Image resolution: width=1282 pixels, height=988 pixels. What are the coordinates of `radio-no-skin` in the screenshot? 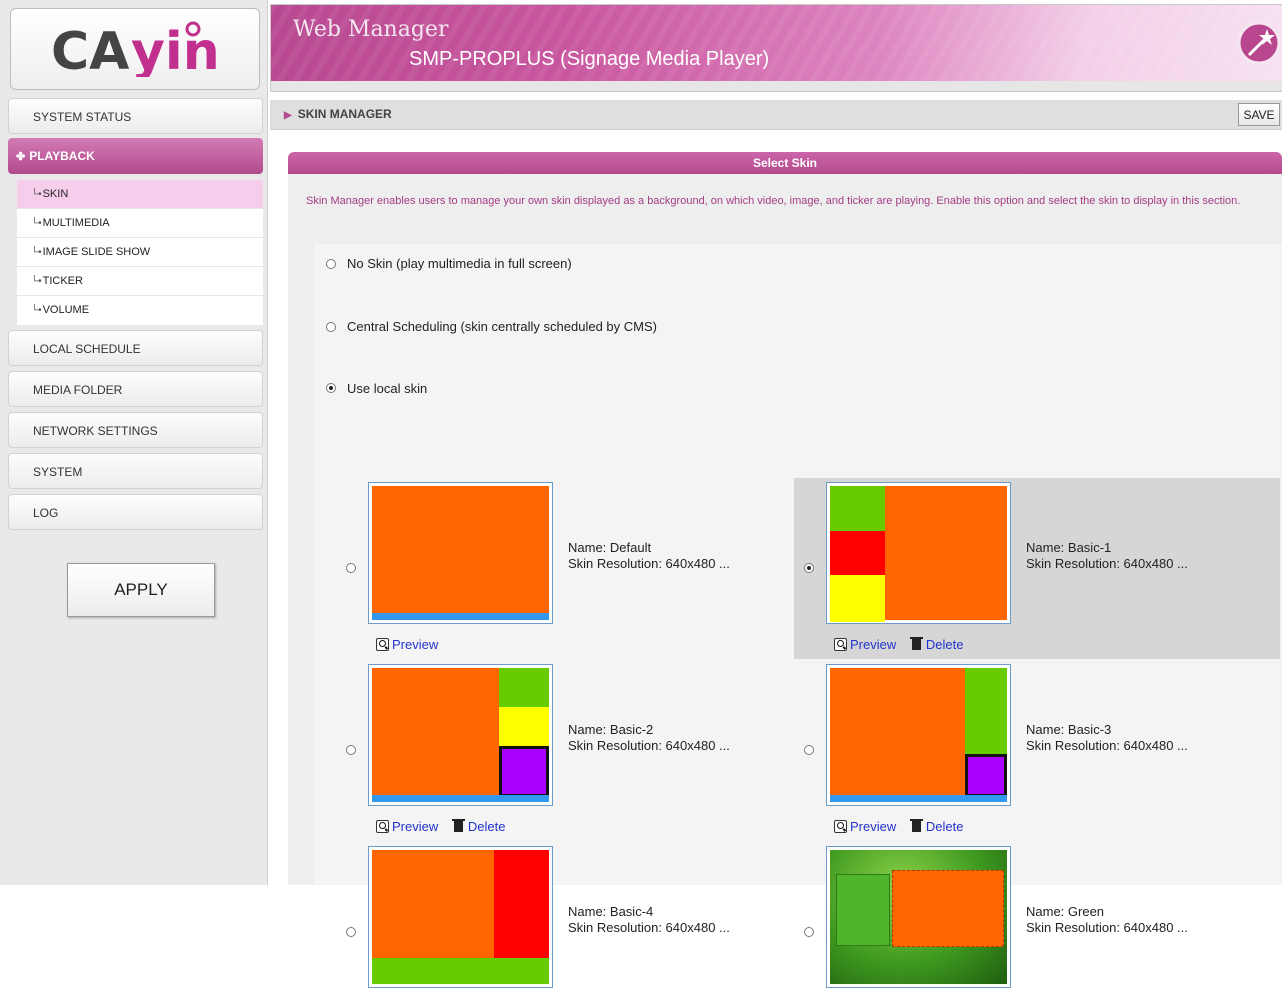 It's located at (331, 264).